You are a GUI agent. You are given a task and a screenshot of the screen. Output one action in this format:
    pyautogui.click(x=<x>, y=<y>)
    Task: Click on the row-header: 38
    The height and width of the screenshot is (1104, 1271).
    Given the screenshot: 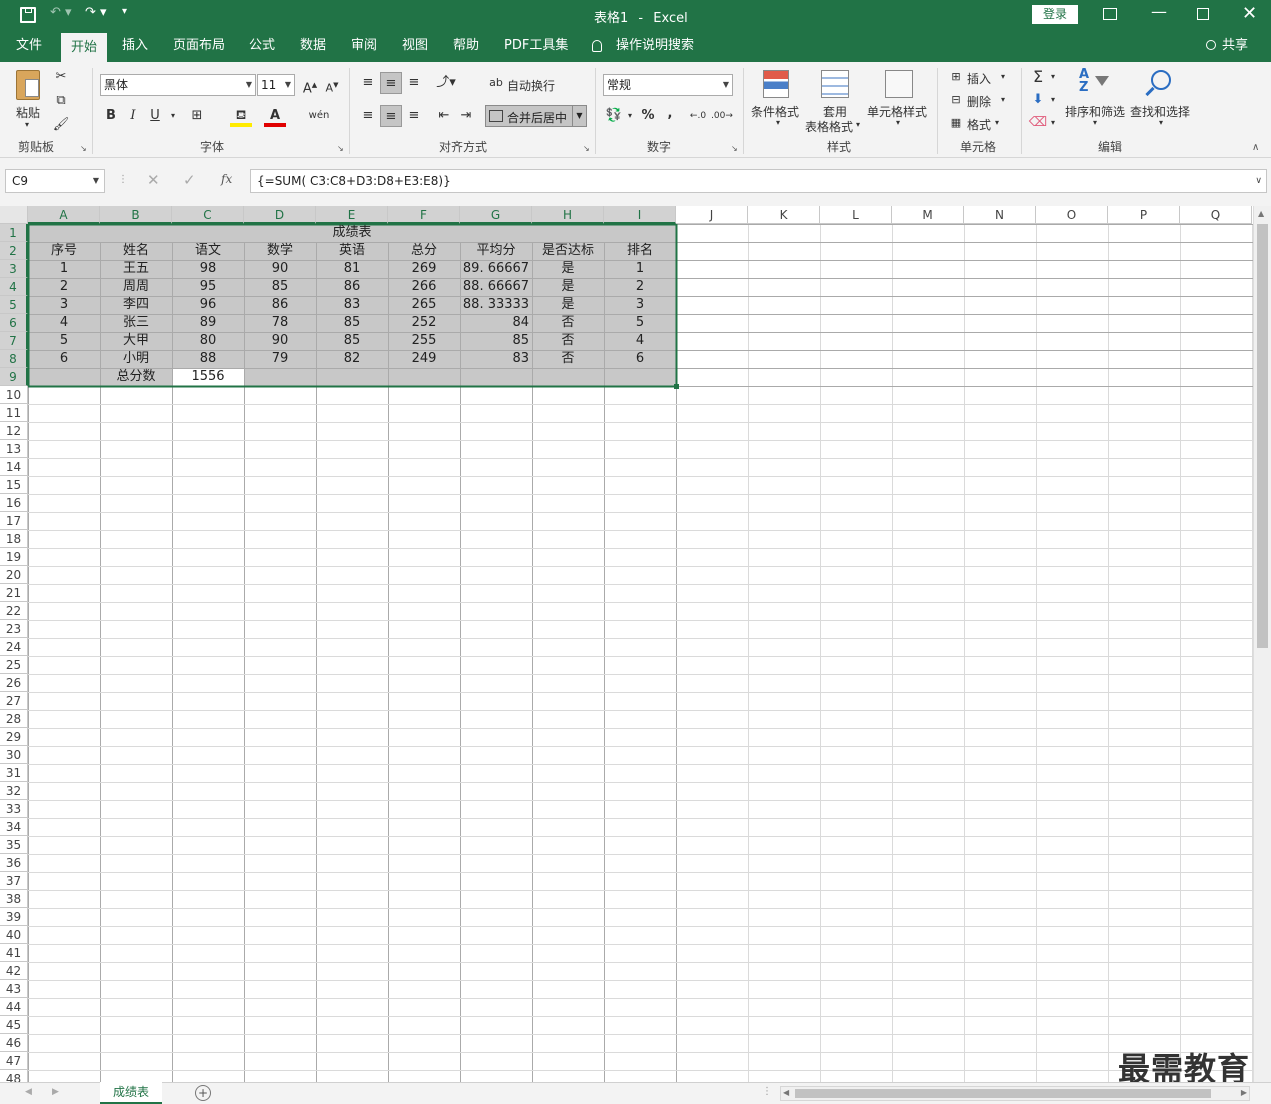 What is the action you would take?
    pyautogui.click(x=14, y=899)
    